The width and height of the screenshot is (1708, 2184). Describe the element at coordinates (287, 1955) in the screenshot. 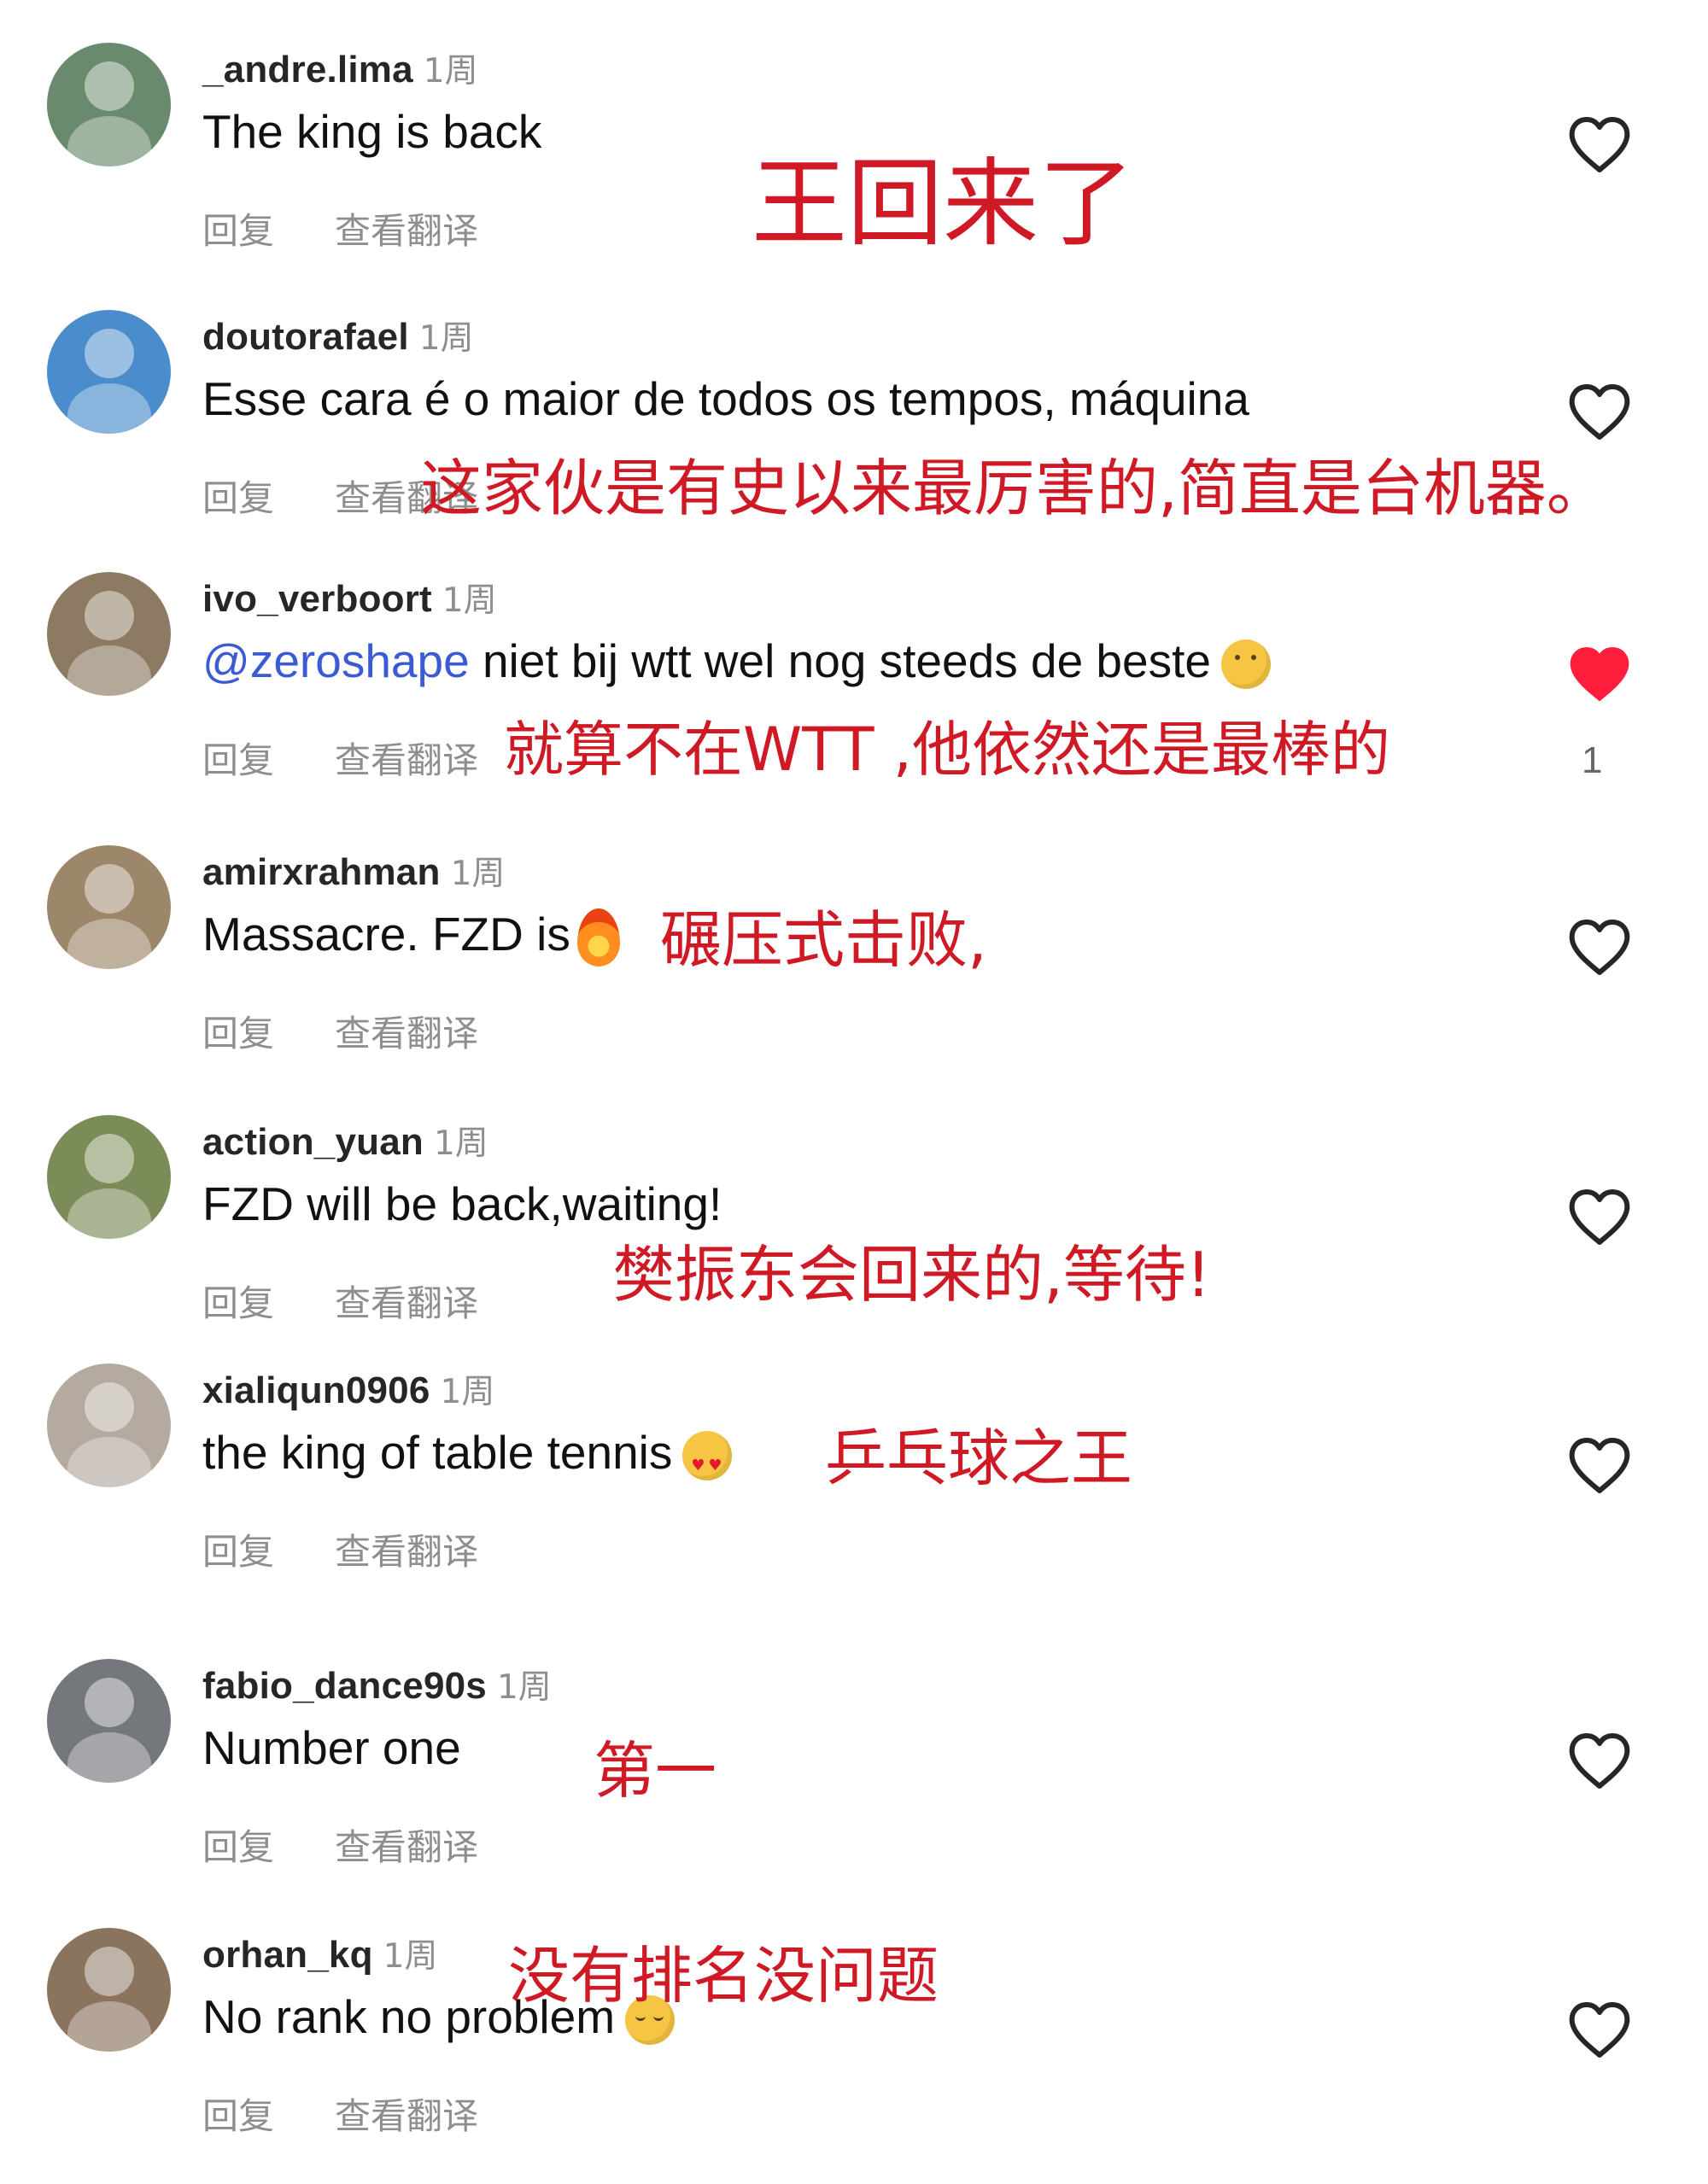

I see `username: orhan_kq` at that location.